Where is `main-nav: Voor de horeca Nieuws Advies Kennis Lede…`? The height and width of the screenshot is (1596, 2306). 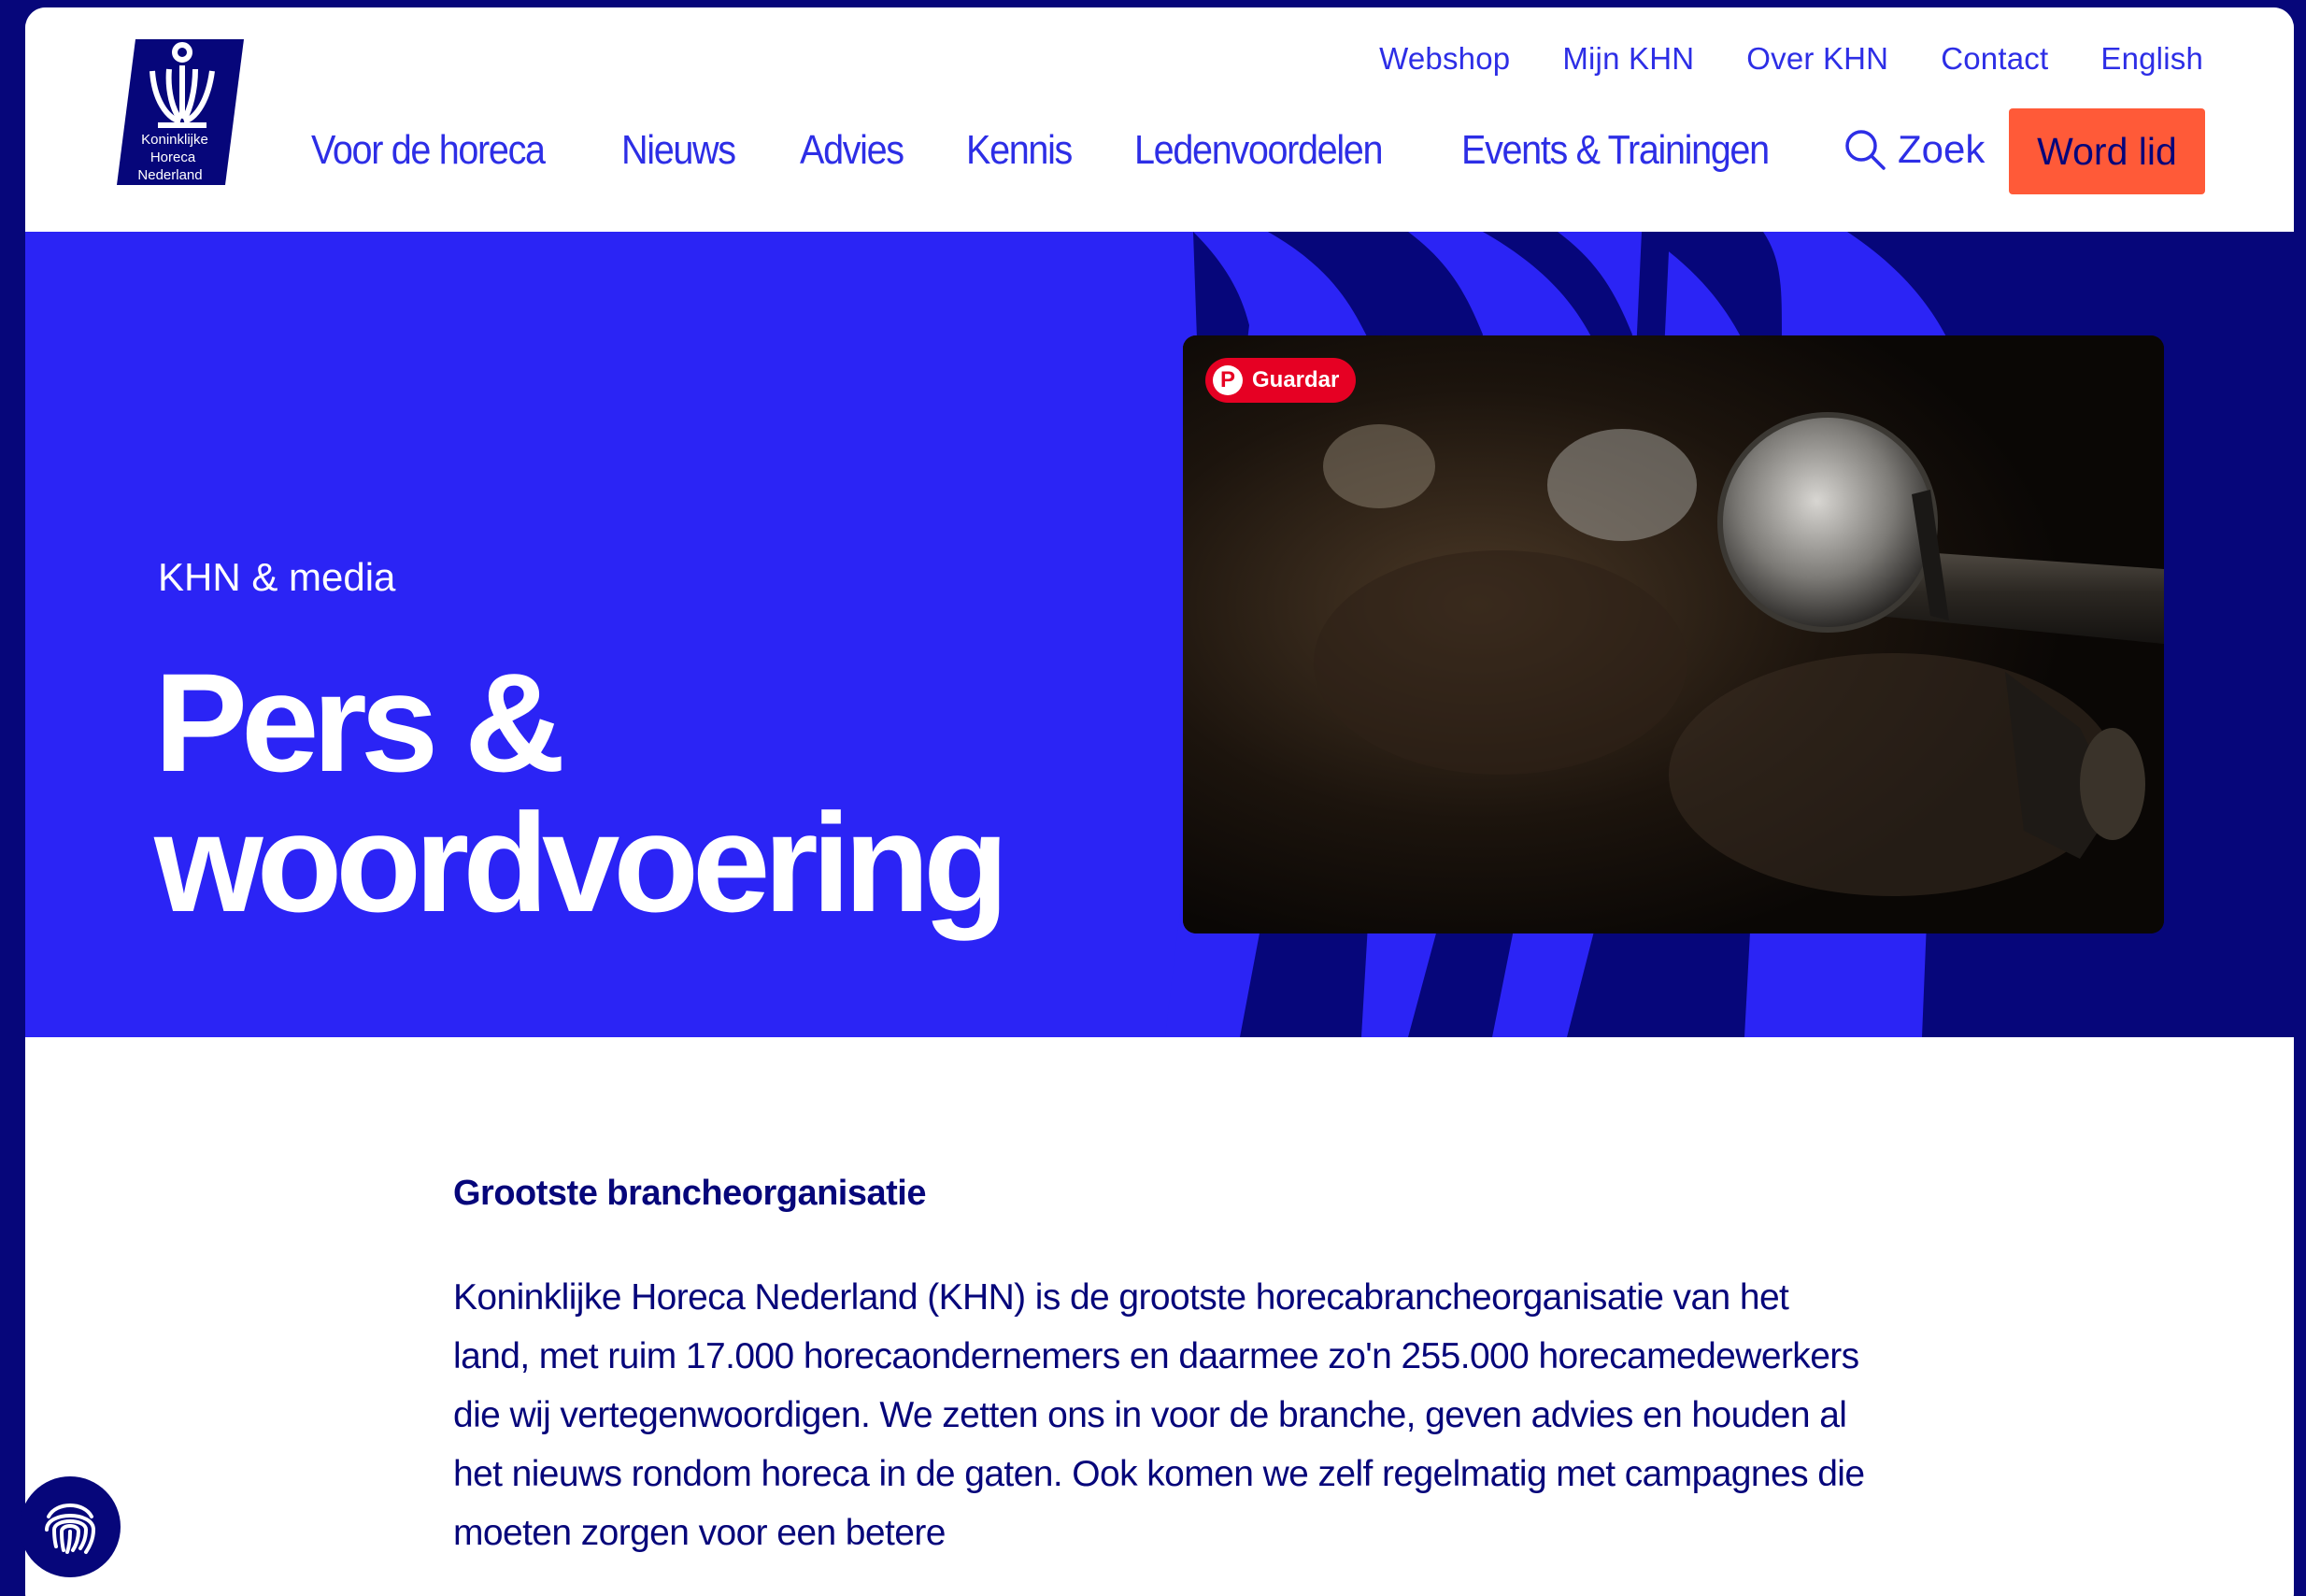
main-nav: Voor de horeca Nieuws Advies Kennis Lede… is located at coordinates (1057, 150).